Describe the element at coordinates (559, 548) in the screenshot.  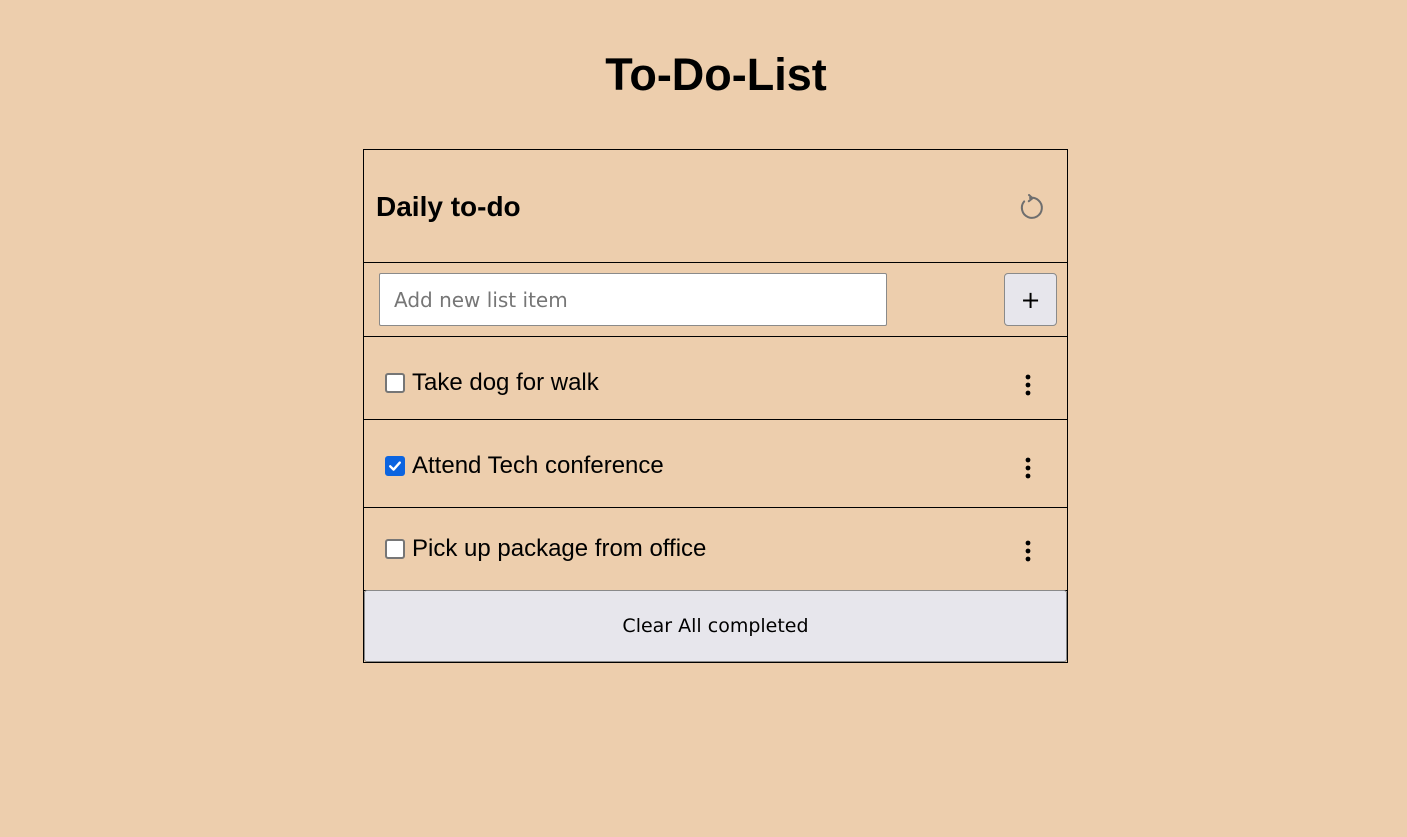
I see `item-label: Pick up package from office` at that location.